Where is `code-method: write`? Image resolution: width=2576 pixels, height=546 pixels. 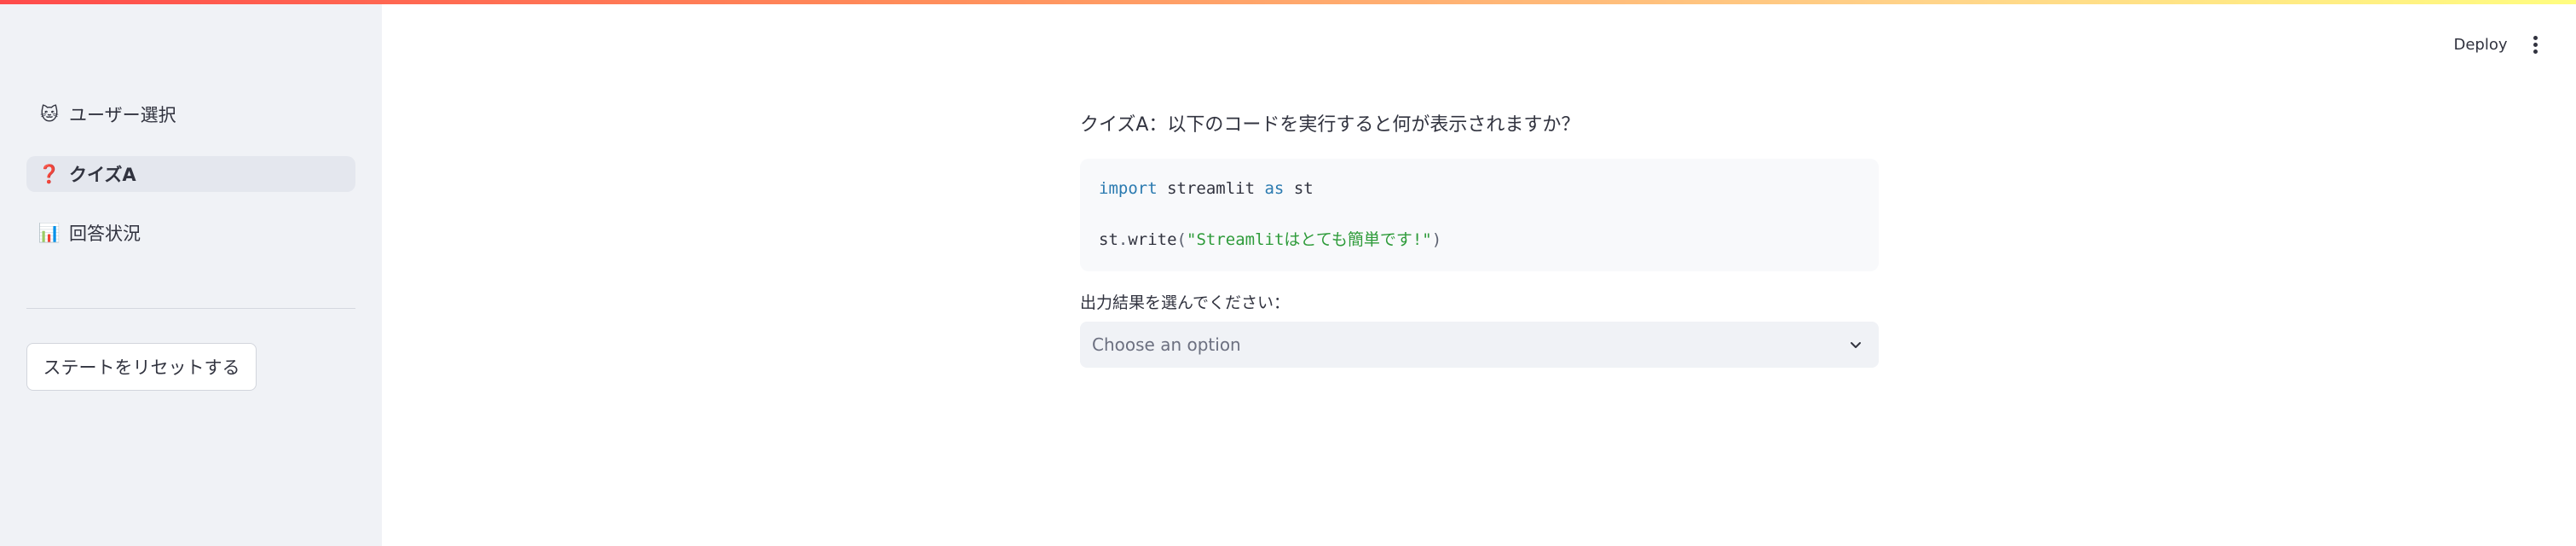
code-method: write is located at coordinates (1152, 240).